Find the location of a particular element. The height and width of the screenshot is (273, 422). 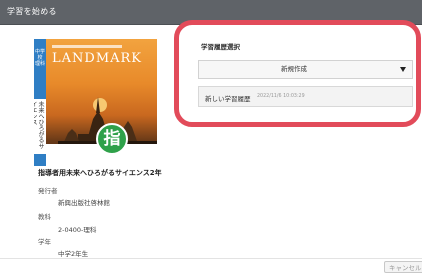

history-section-title: 学習履歴選択 is located at coordinates (220, 47).